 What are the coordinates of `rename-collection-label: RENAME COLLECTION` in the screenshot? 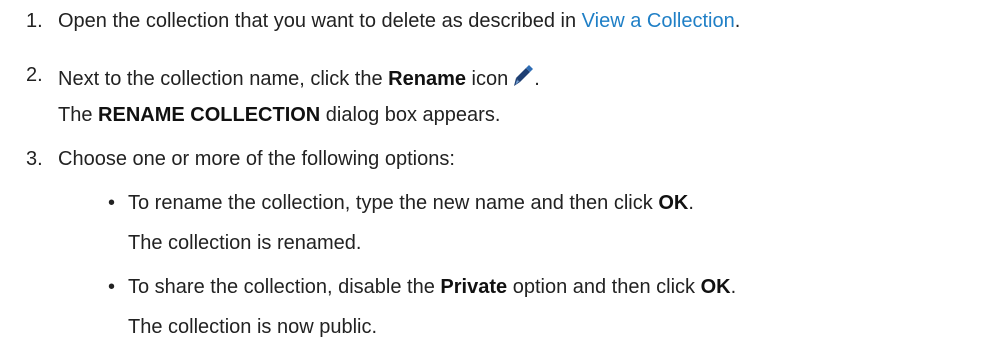 It's located at (209, 115).